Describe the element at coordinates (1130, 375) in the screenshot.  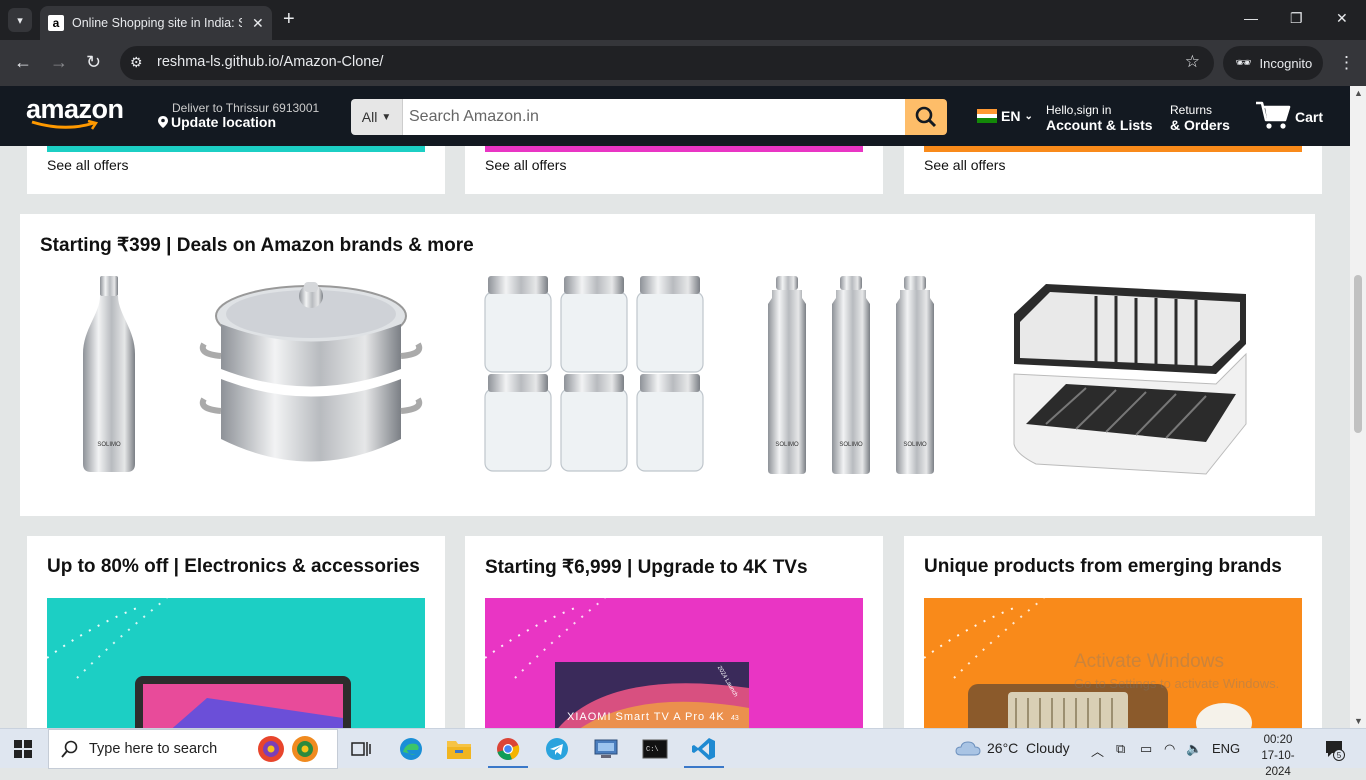
I see `product-dish-rack` at that location.